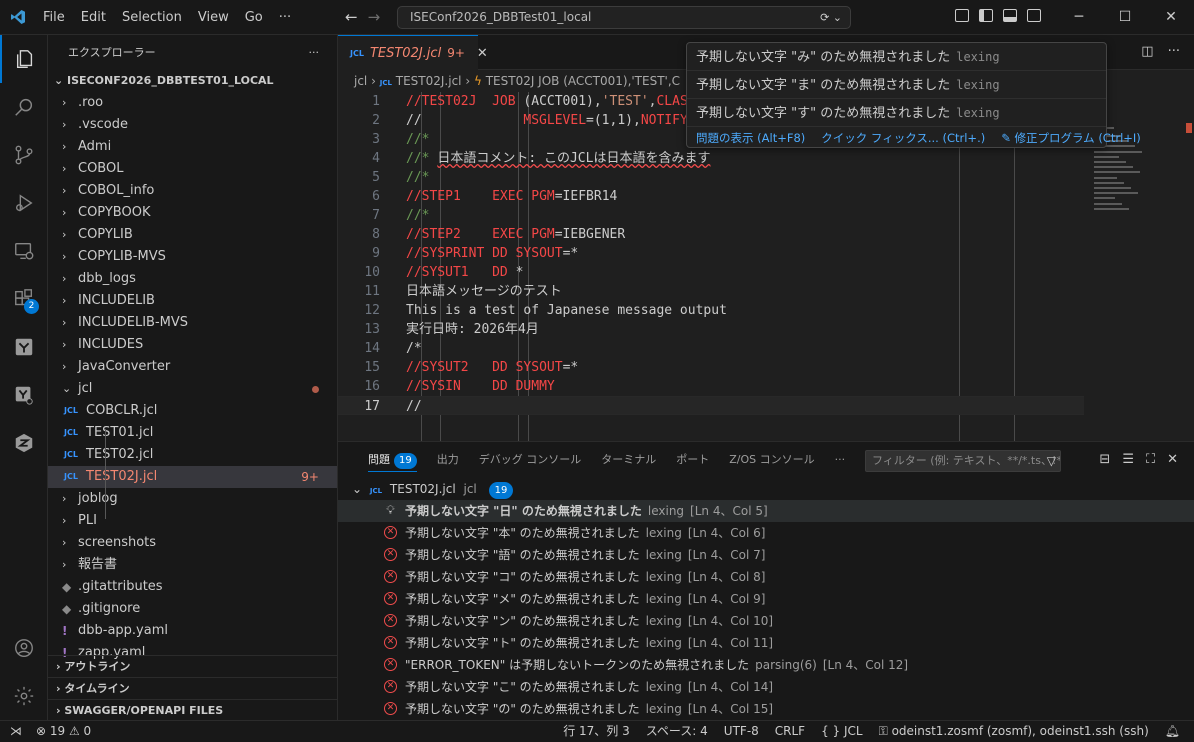 Image resolution: width=1194 pixels, height=742 pixels. What do you see at coordinates (54, 17) in the screenshot?
I see `menu-file: File` at bounding box center [54, 17].